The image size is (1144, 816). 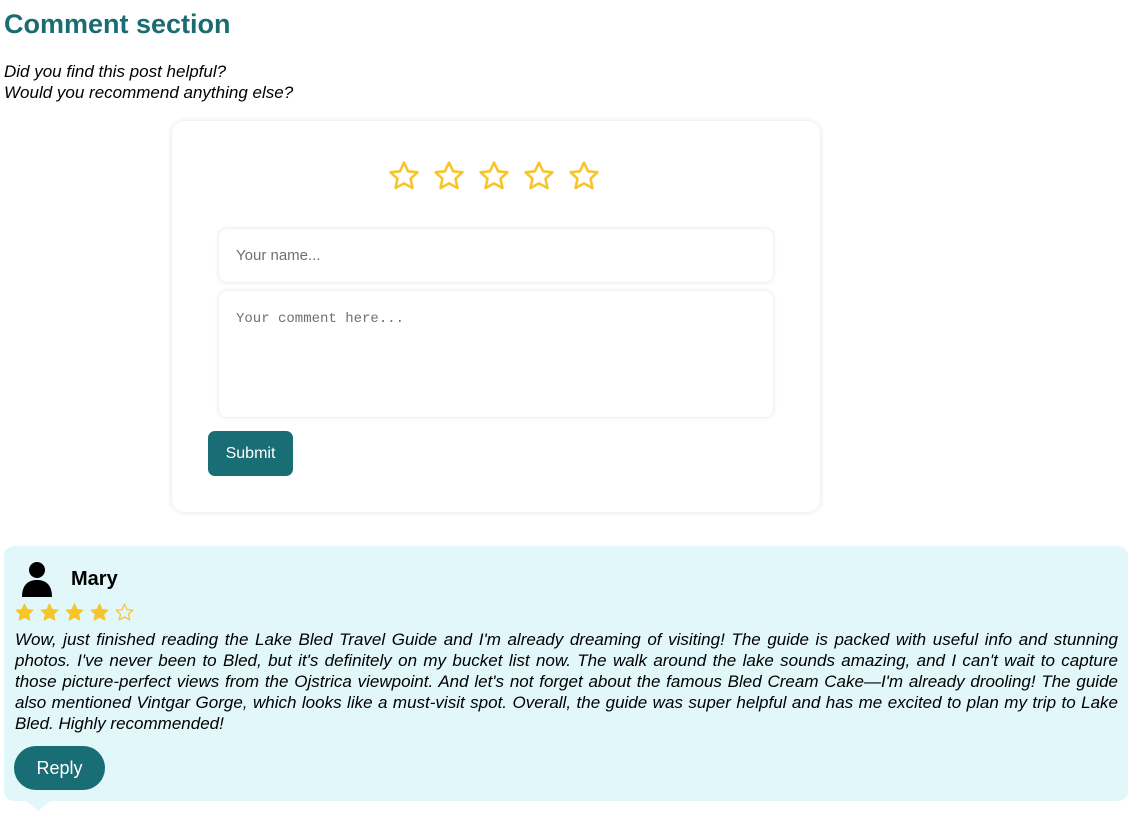 I want to click on prompt-line-1: Did you find this post helpful?, so click(x=115, y=71).